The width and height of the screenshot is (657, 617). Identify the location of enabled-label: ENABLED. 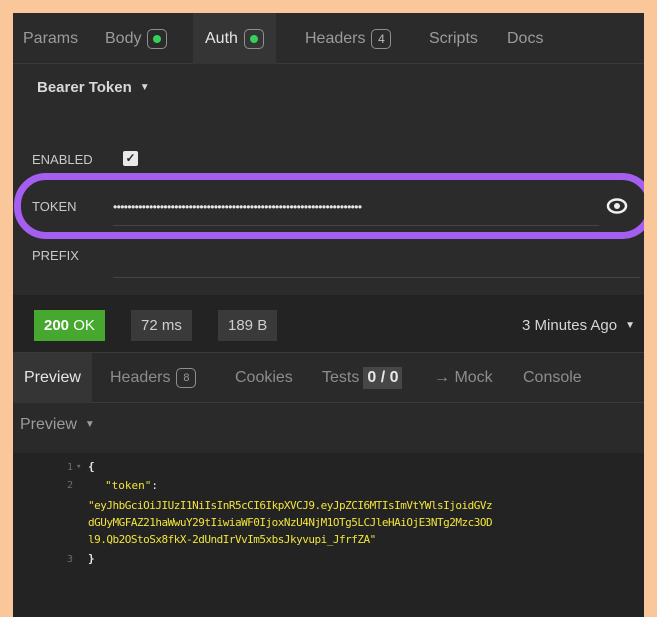
(62, 159).